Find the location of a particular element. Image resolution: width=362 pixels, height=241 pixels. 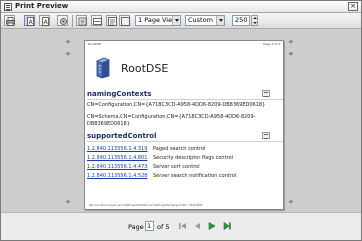

page-width-button is located at coordinates (96, 20).